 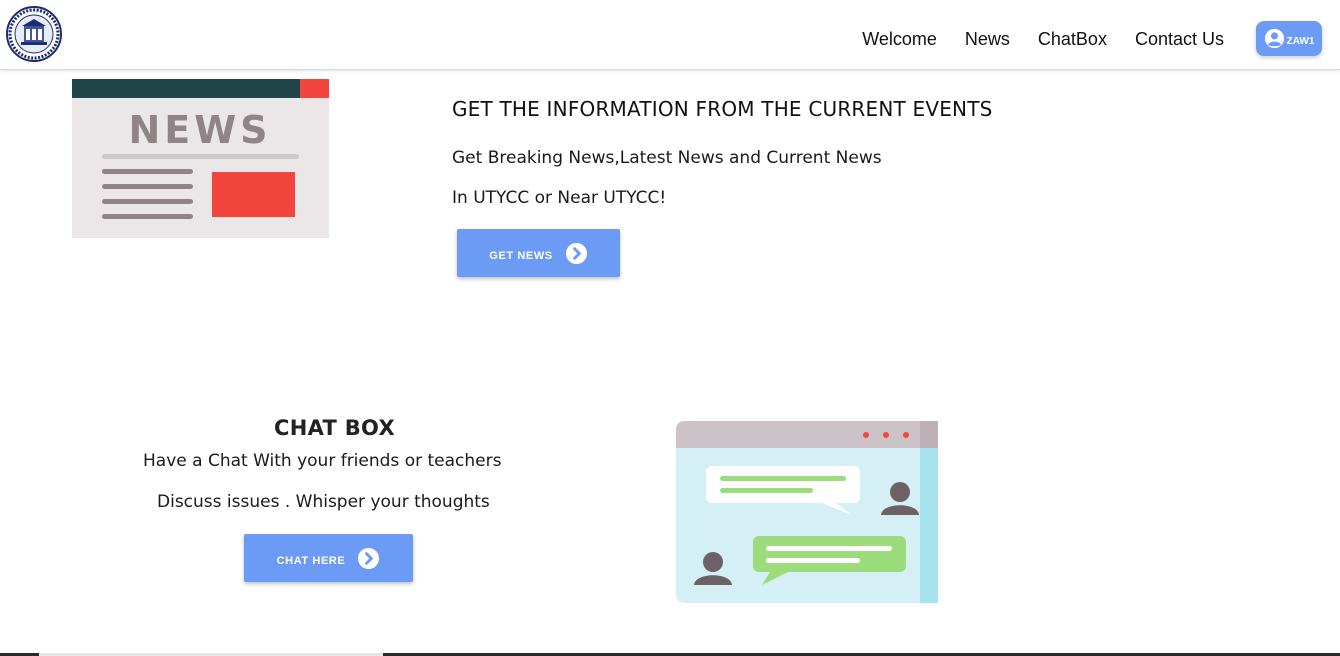 I want to click on main-nav: Welcome News ChatBox Contact Us, so click(x=1043, y=39).